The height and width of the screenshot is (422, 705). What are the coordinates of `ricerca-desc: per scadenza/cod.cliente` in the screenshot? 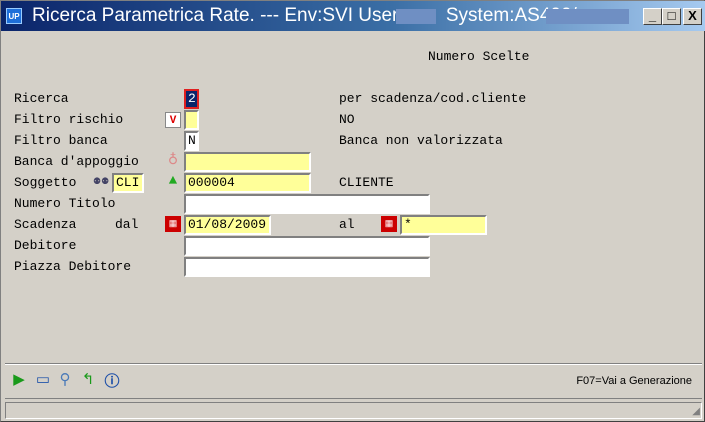 It's located at (433, 98).